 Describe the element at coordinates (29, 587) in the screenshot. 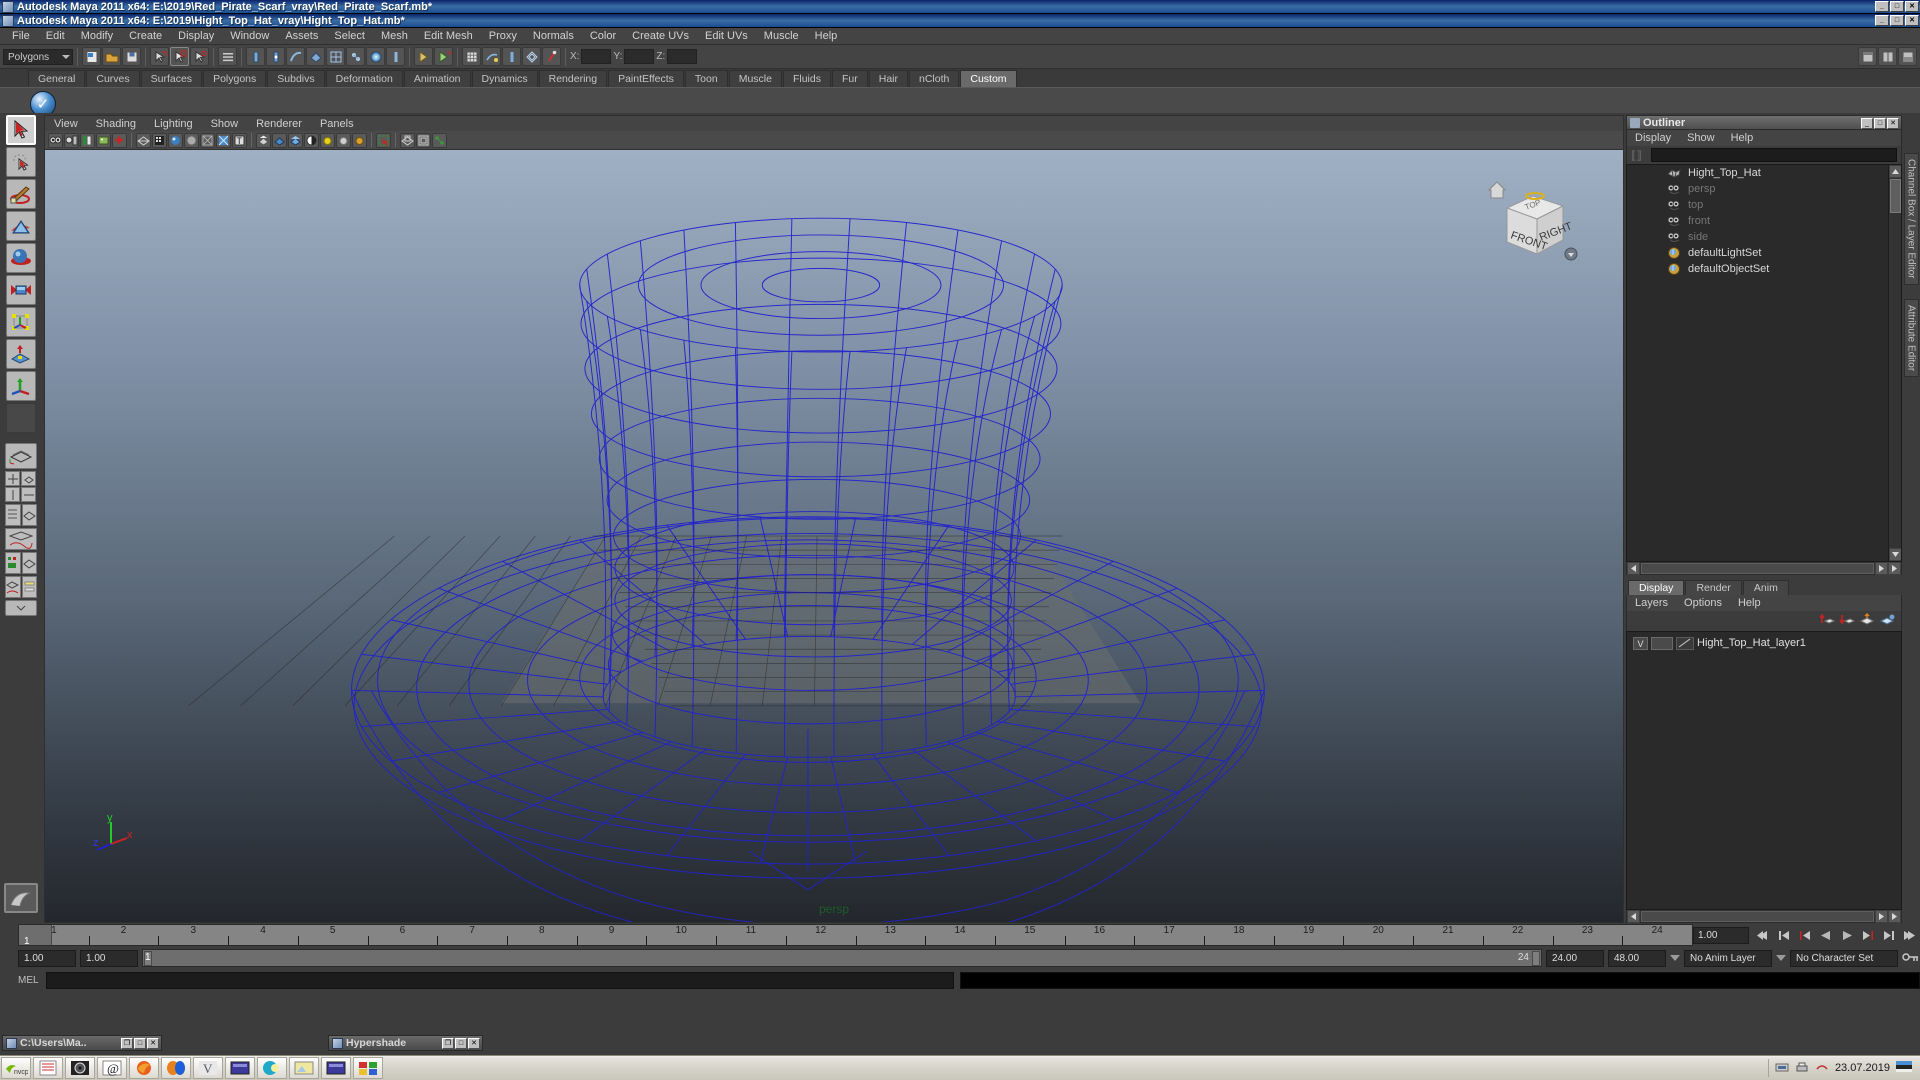

I see `layout-persp-trax-button` at that location.